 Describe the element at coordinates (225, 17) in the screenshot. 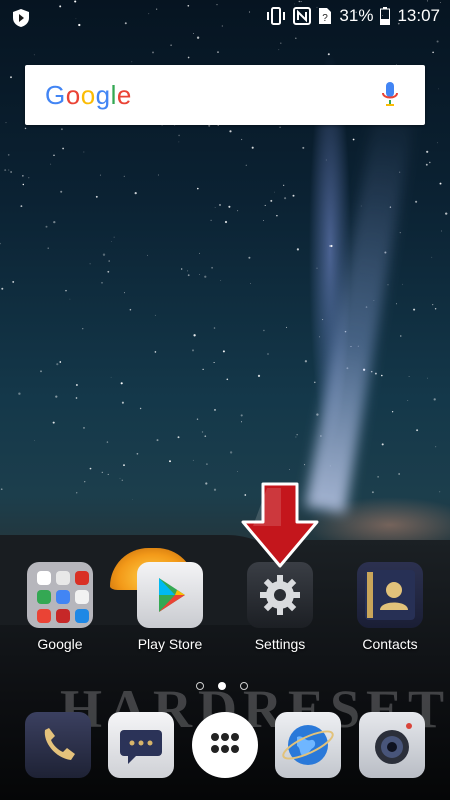

I see `status-bar: ? 31% 13:07` at that location.